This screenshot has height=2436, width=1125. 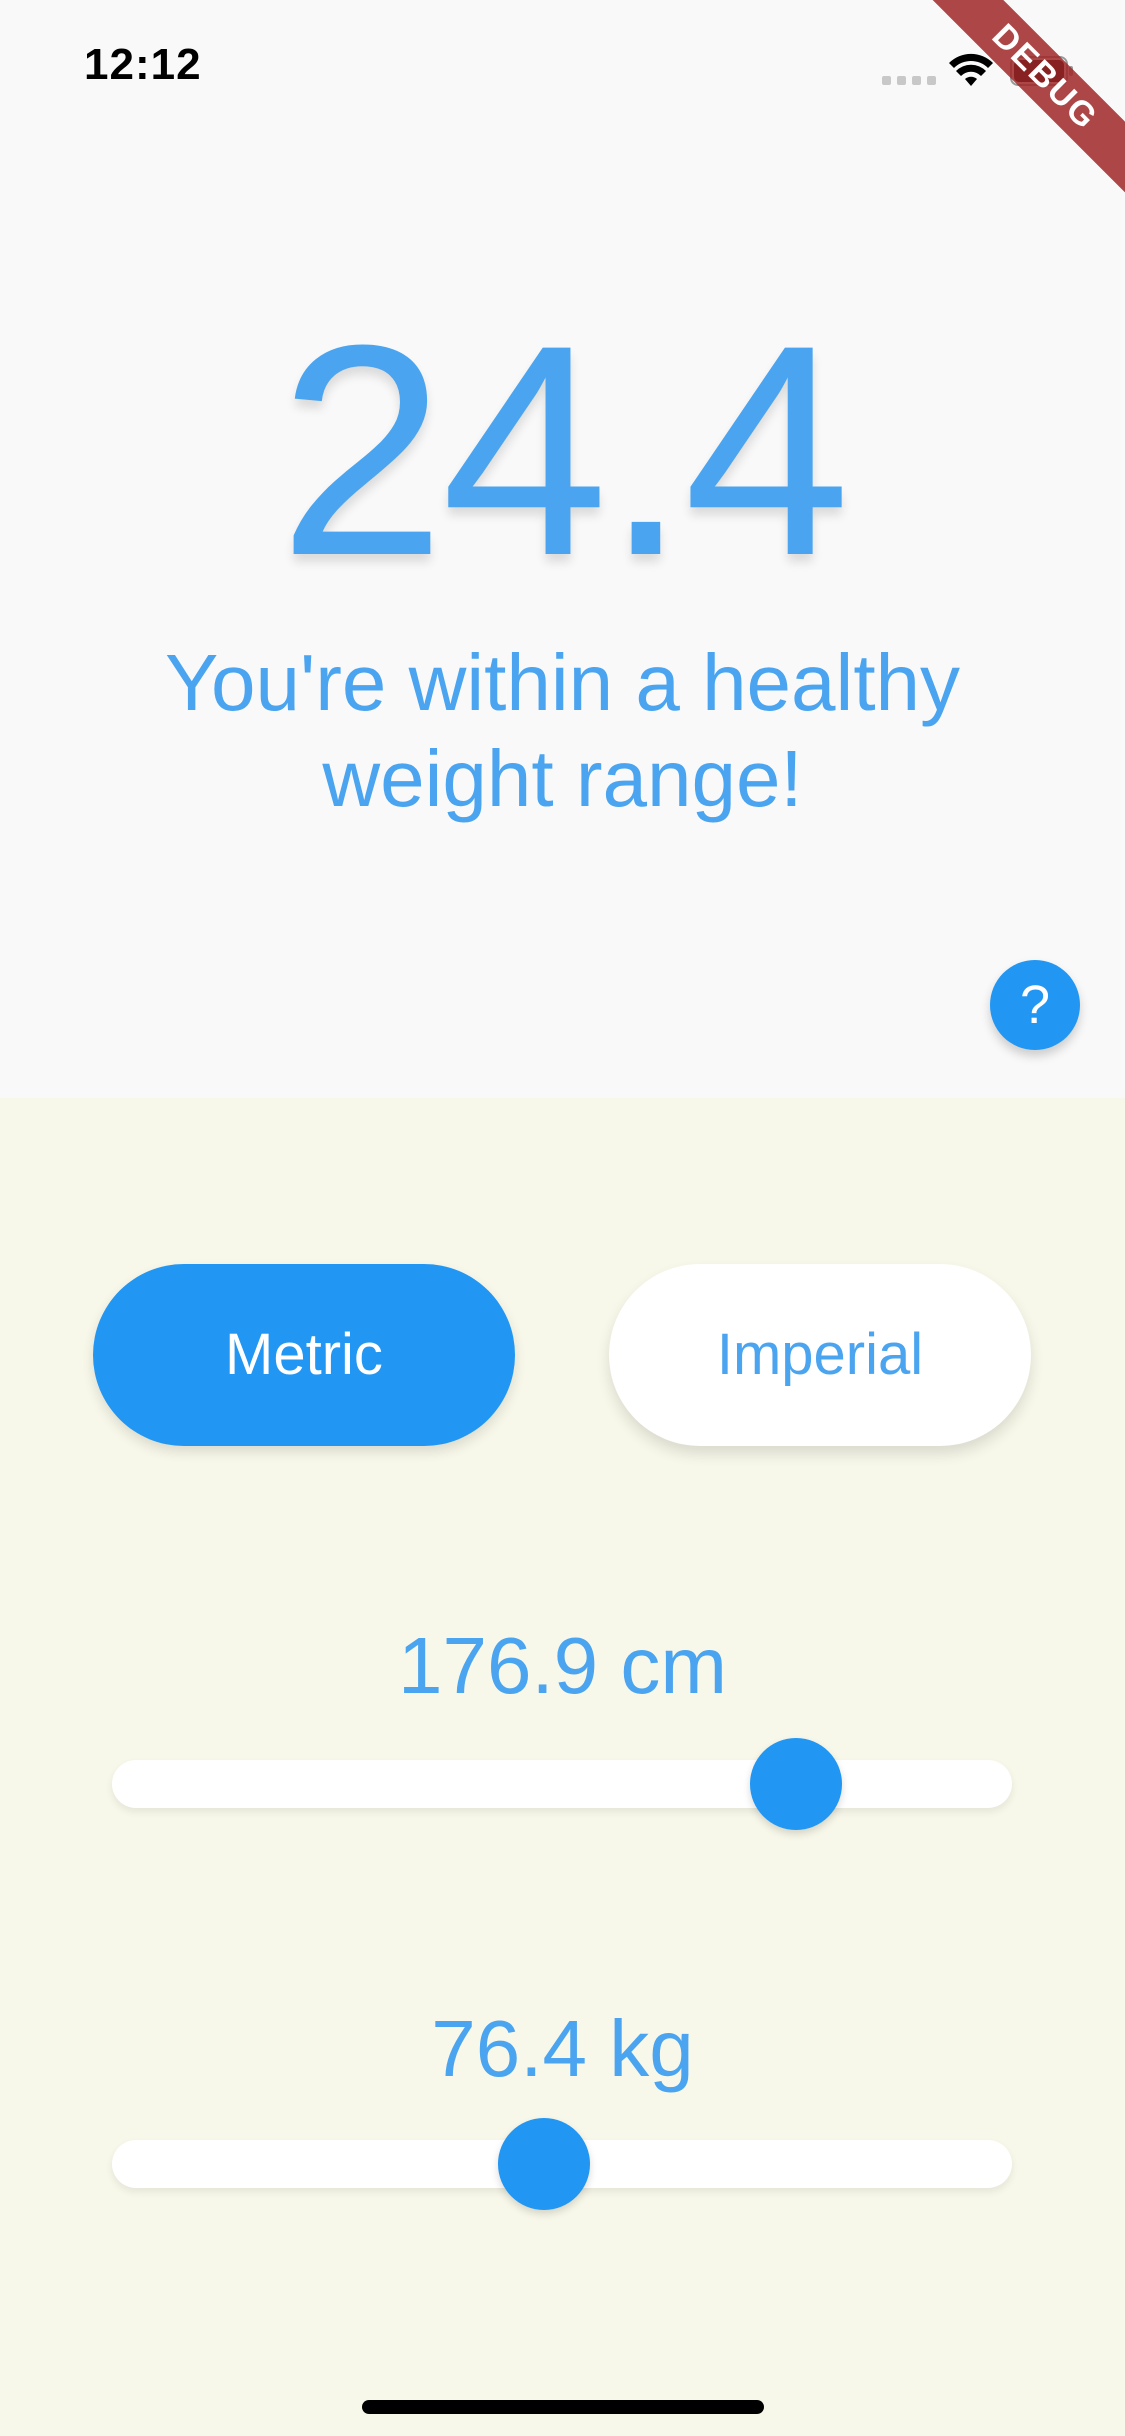 What do you see at coordinates (909, 80) in the screenshot?
I see `cellular-signal-icon` at bounding box center [909, 80].